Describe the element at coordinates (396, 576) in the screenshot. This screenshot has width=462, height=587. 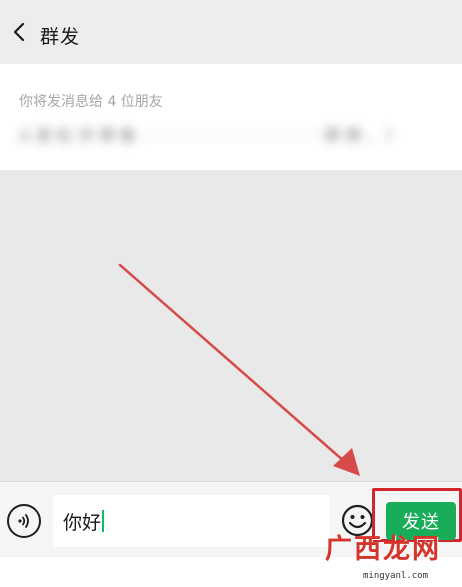
I see `watermark-url: mingyanl.com` at that location.